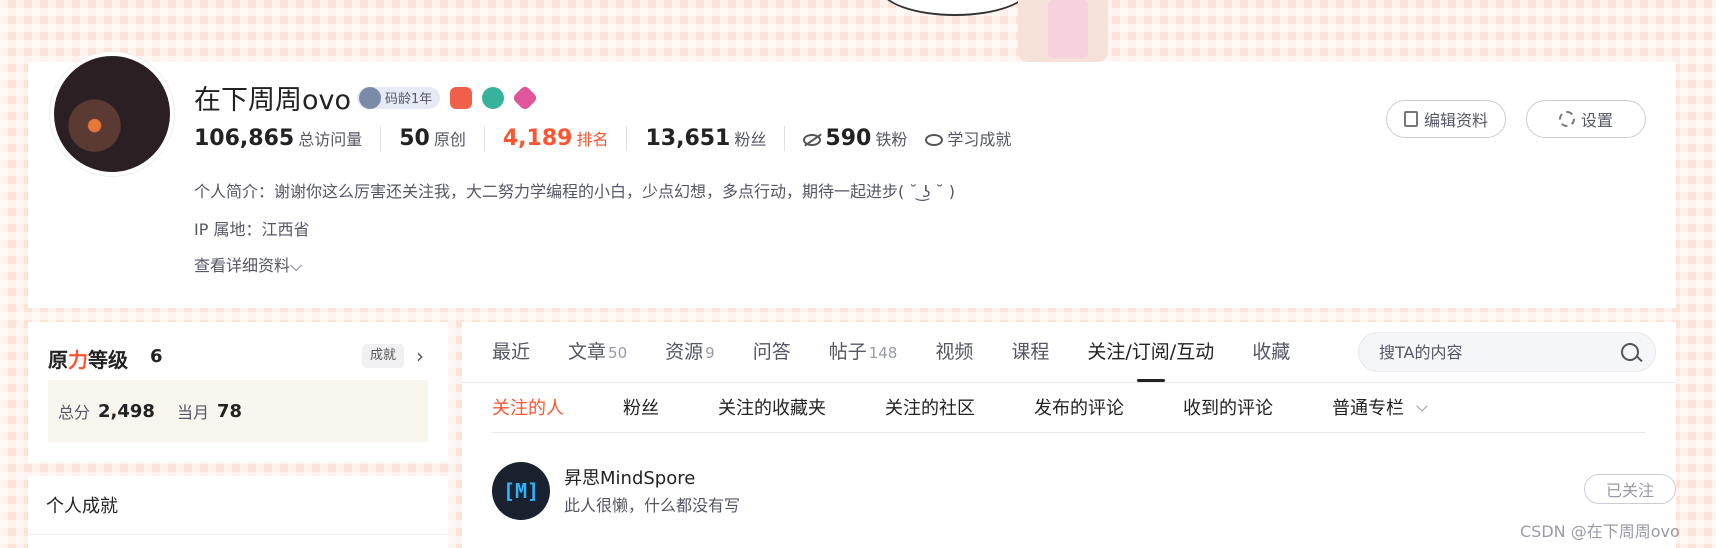  I want to click on month-score-label: 当月, so click(192, 412).